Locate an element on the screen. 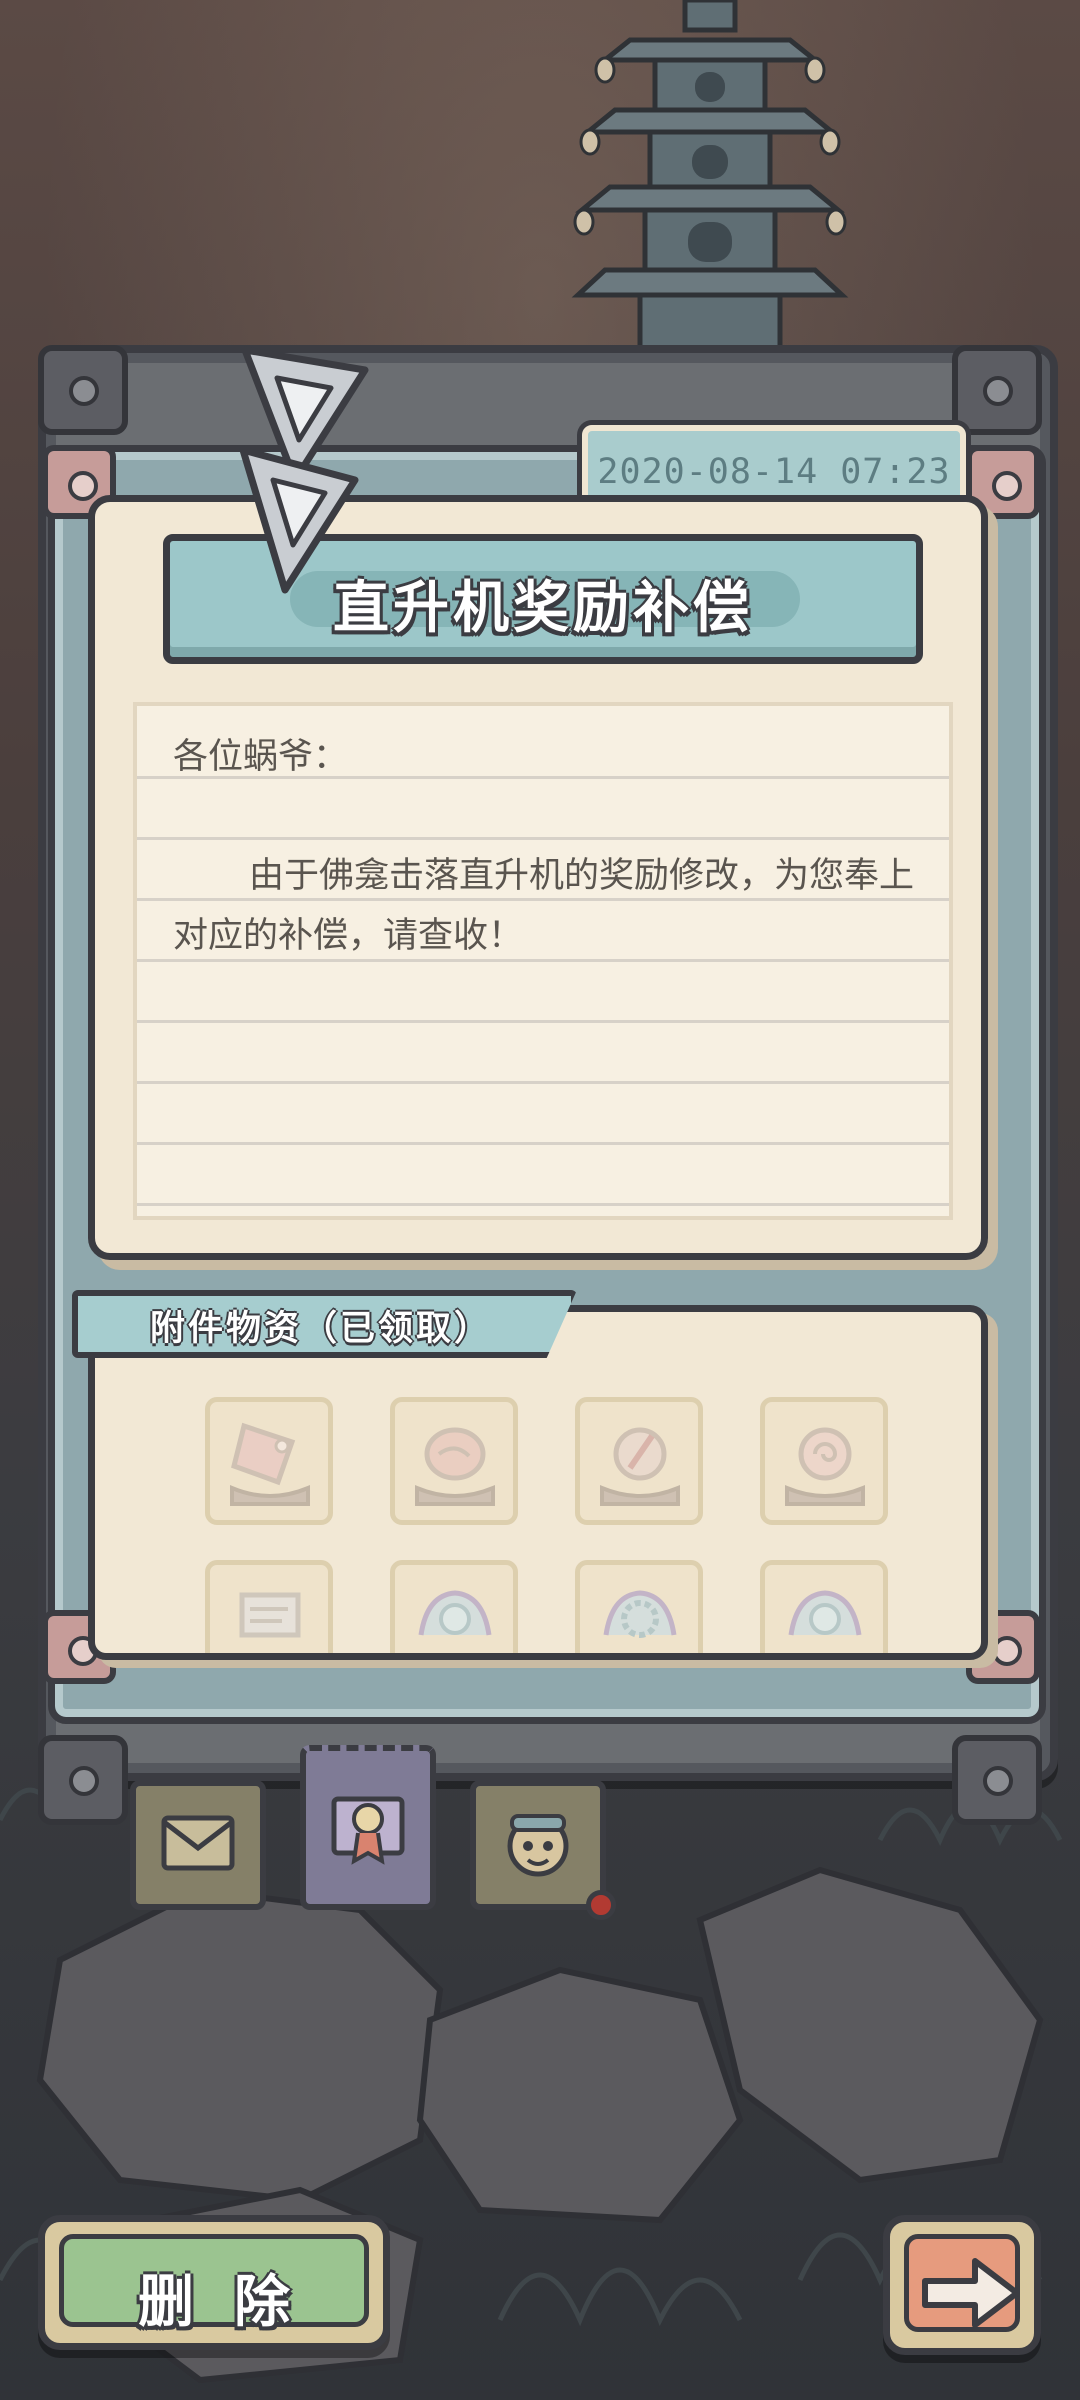  snail-face-icon is located at coordinates (538, 1845).